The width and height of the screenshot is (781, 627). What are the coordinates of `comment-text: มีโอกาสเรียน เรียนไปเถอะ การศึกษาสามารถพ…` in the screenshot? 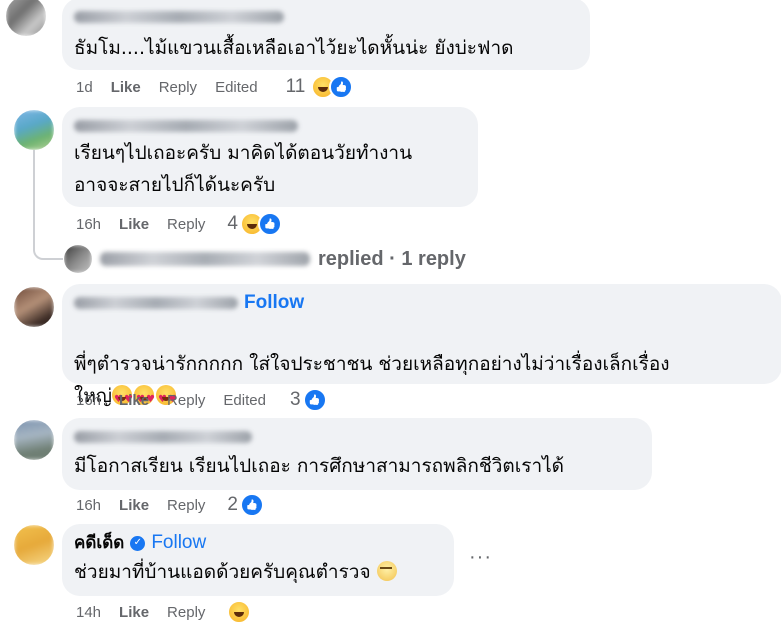 It's located at (319, 466).